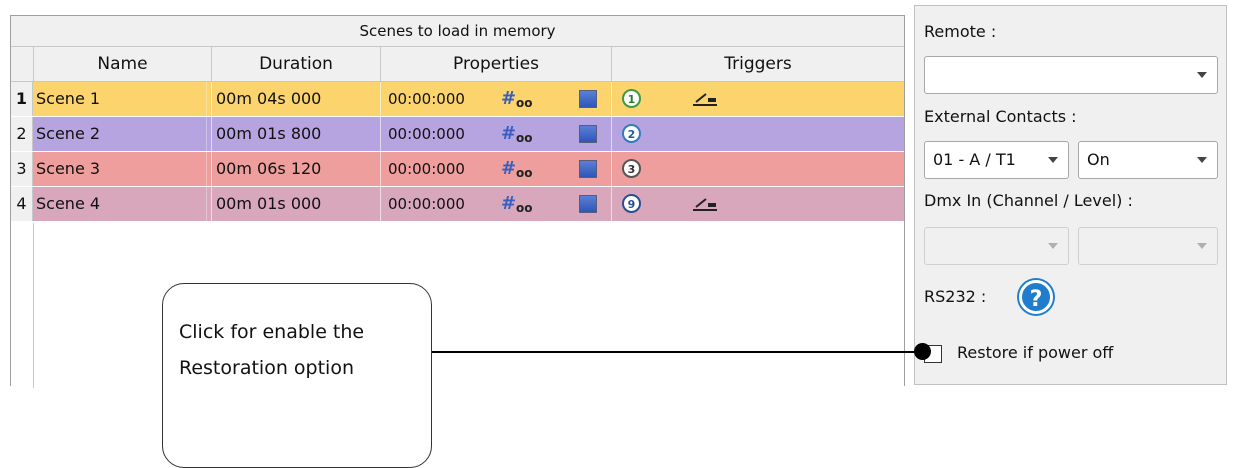  Describe the element at coordinates (301, 350) in the screenshot. I see `callout-text: Click for enable the Restoration option` at that location.